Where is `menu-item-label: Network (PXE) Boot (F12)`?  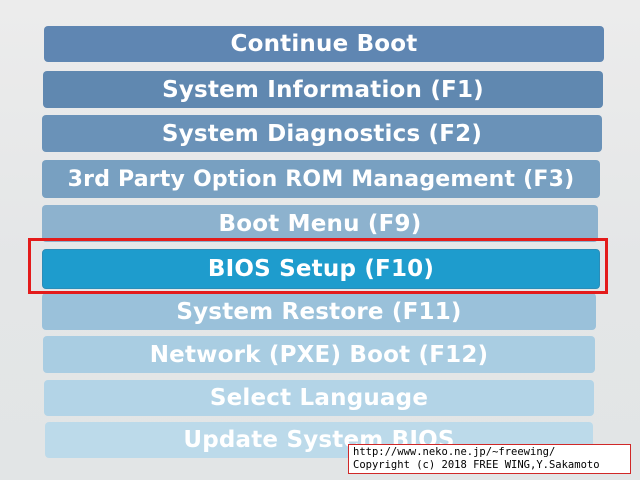 menu-item-label: Network (PXE) Boot (F12) is located at coordinates (319, 354).